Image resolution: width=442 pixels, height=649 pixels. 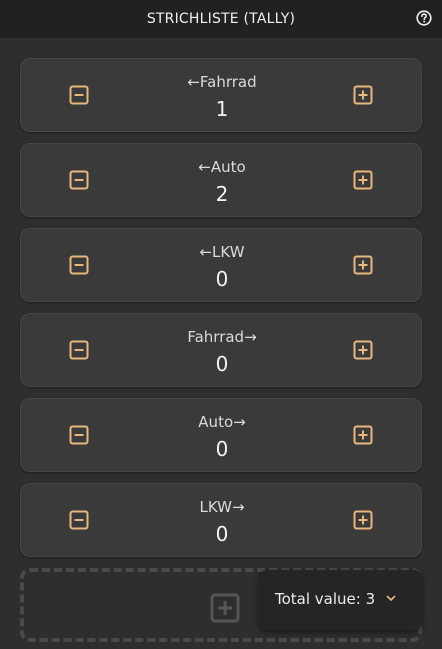 What do you see at coordinates (221, 435) in the screenshot?
I see `counter-card: Auto→ 0` at bounding box center [221, 435].